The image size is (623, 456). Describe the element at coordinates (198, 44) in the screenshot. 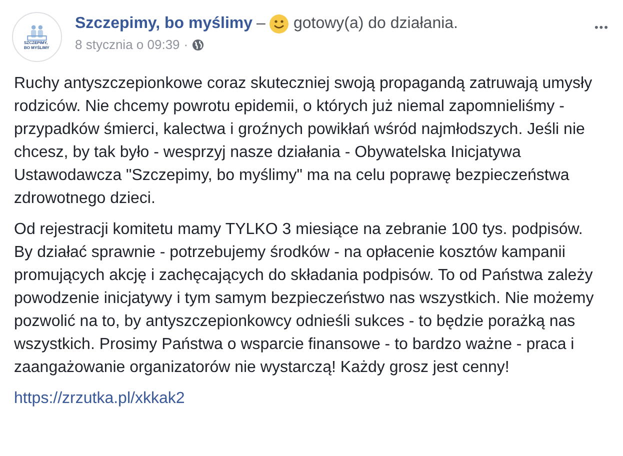

I see `globe-icon` at that location.